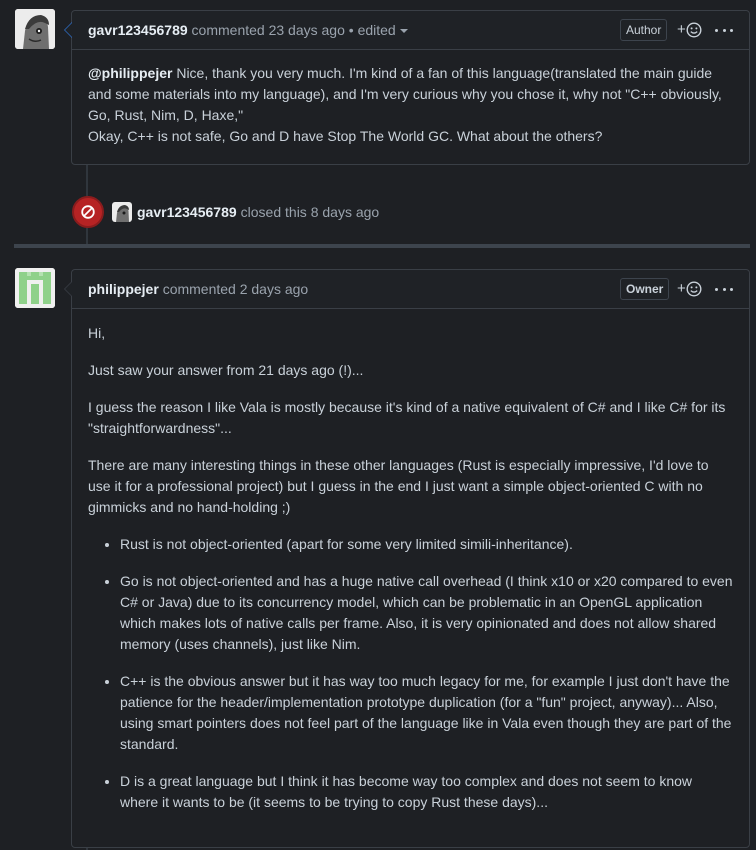 The width and height of the screenshot is (756, 850). I want to click on edited-label: edited, so click(376, 30).